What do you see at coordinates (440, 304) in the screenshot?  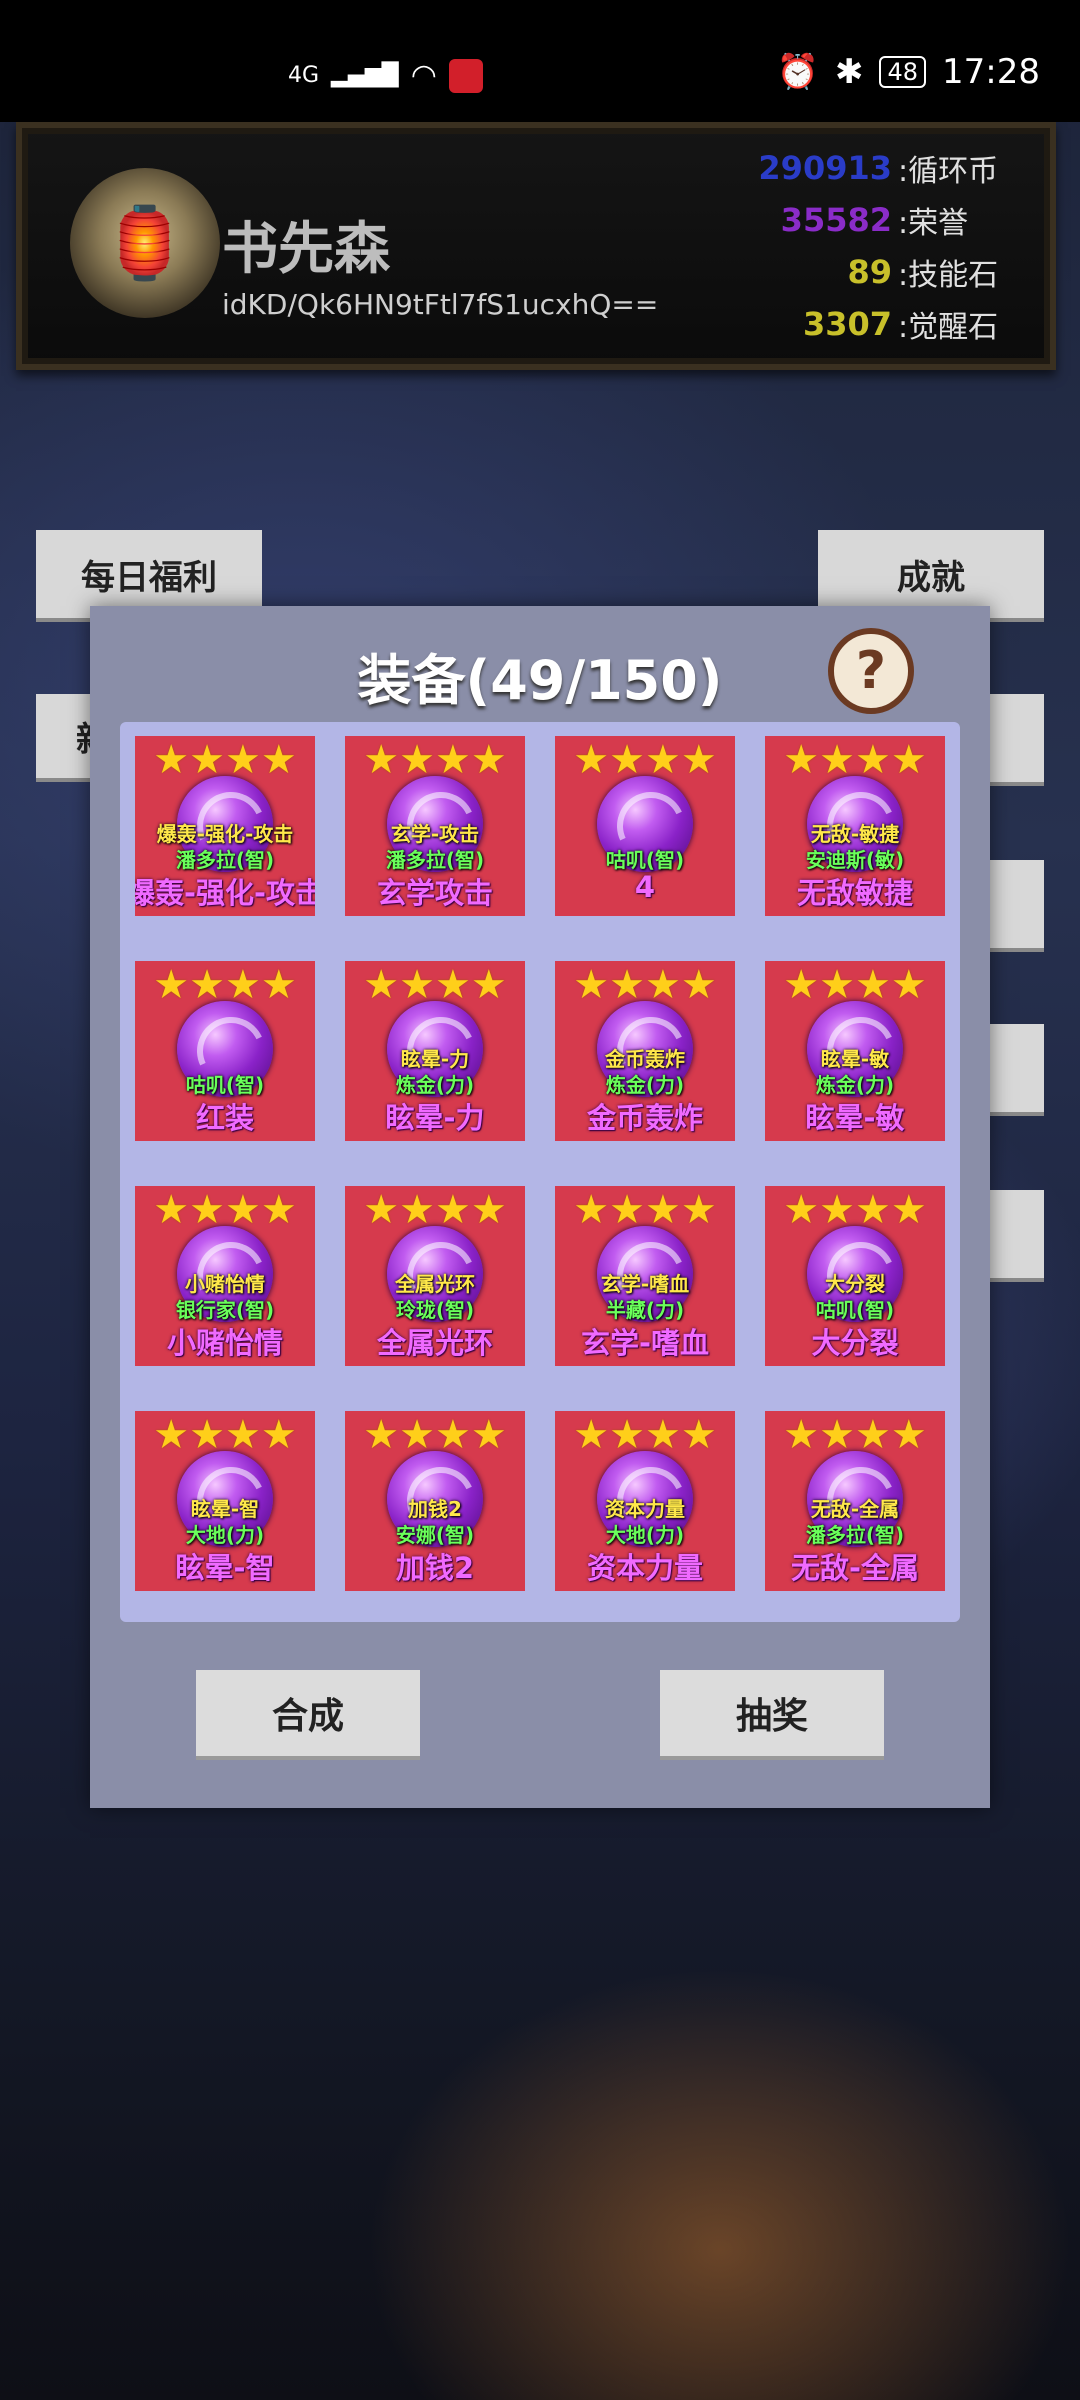 I see `user-id: idKD/Qk6HN9tFtl7fS1ucxhQ==` at bounding box center [440, 304].